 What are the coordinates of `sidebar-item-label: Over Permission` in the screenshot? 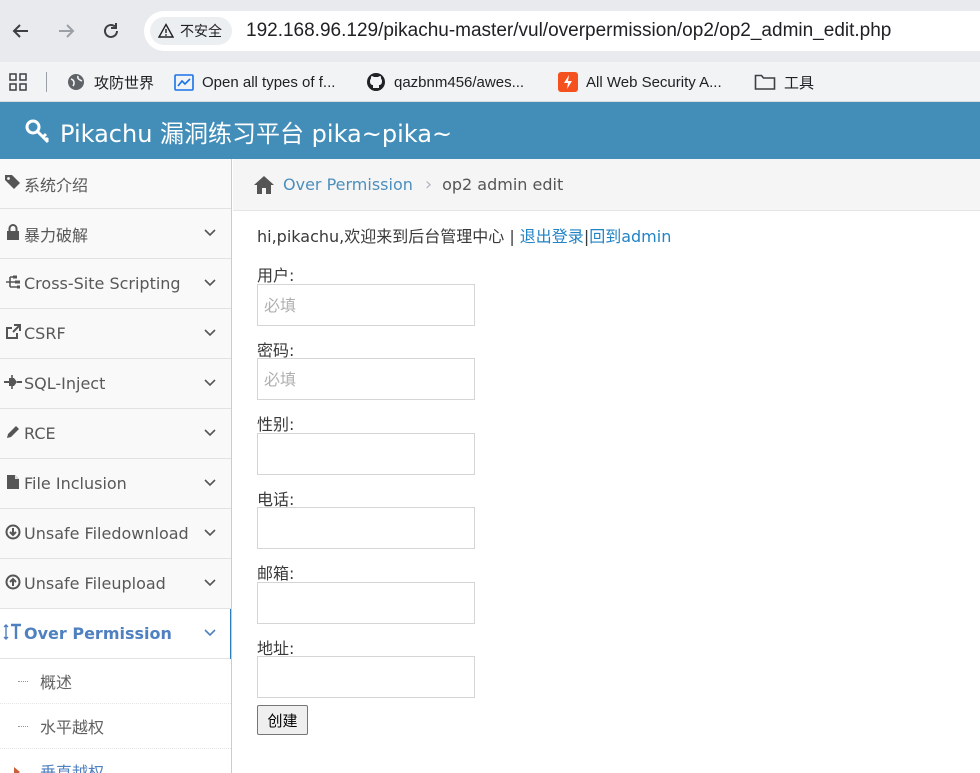 It's located at (98, 633).